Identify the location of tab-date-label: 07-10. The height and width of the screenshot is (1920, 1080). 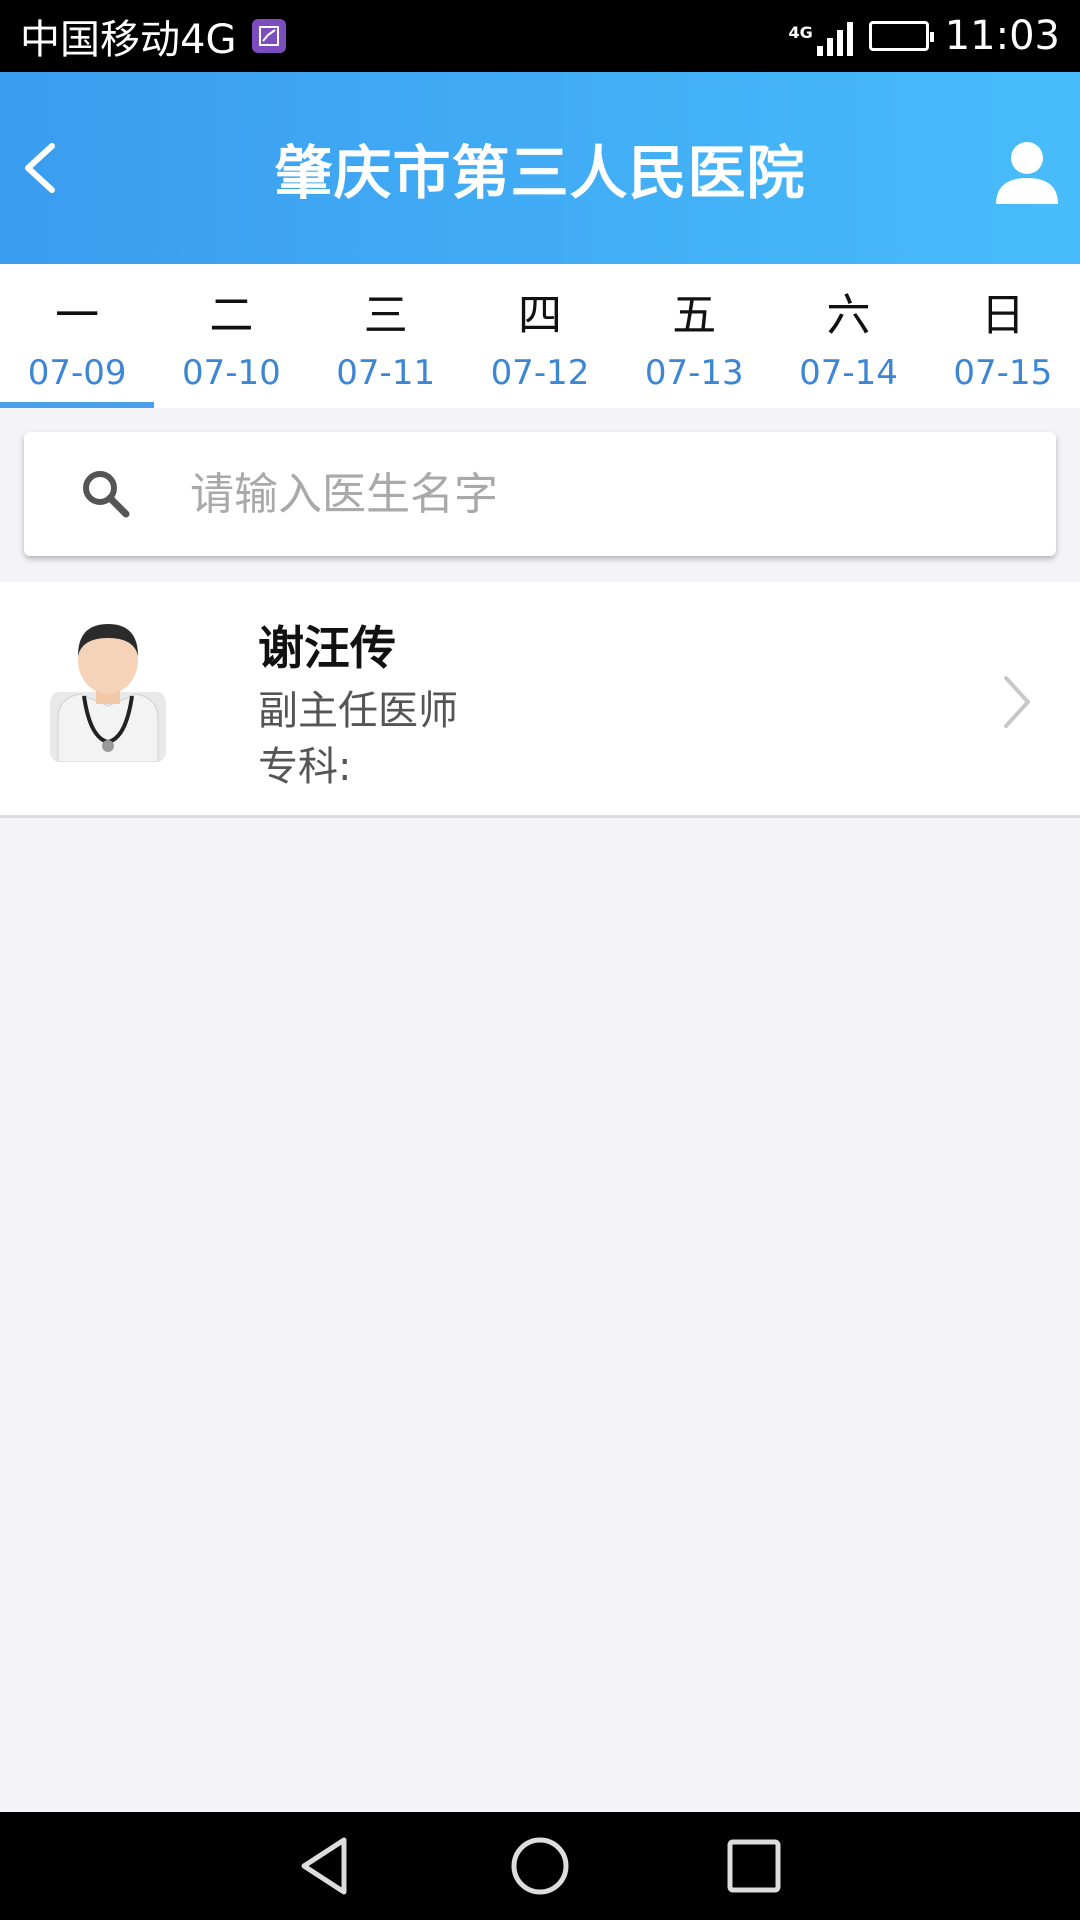
(231, 373).